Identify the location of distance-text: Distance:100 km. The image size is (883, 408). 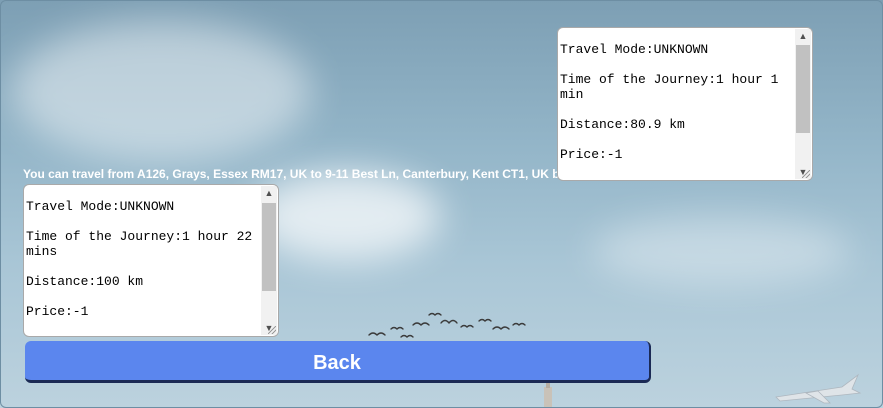
(85, 281).